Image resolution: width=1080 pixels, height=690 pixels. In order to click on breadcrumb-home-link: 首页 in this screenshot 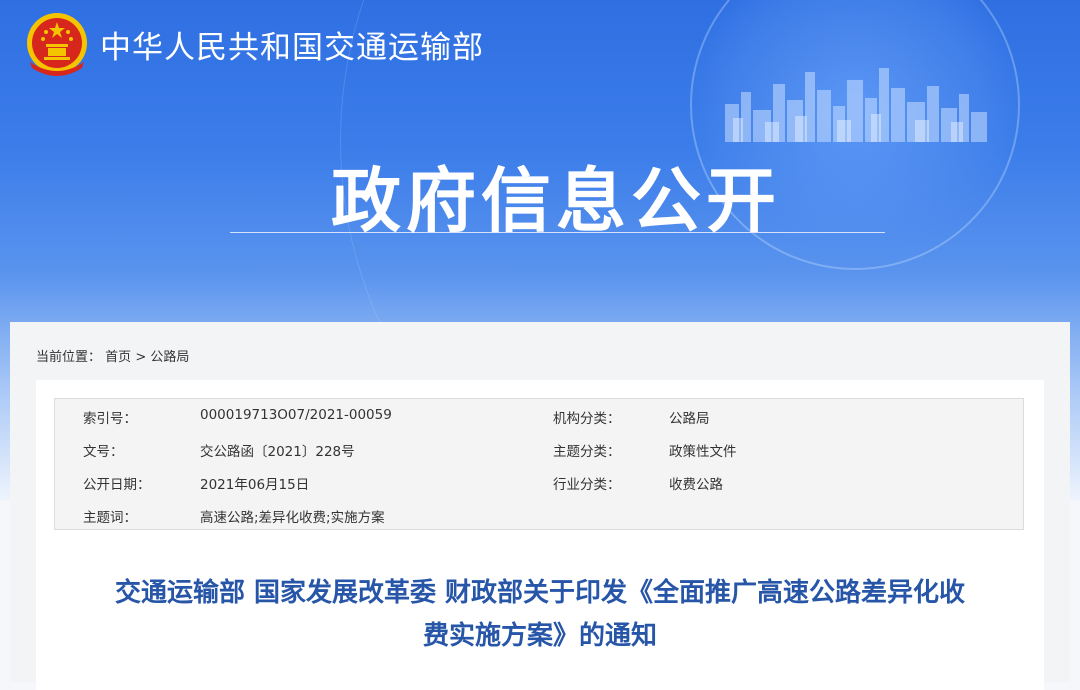, I will do `click(118, 357)`.